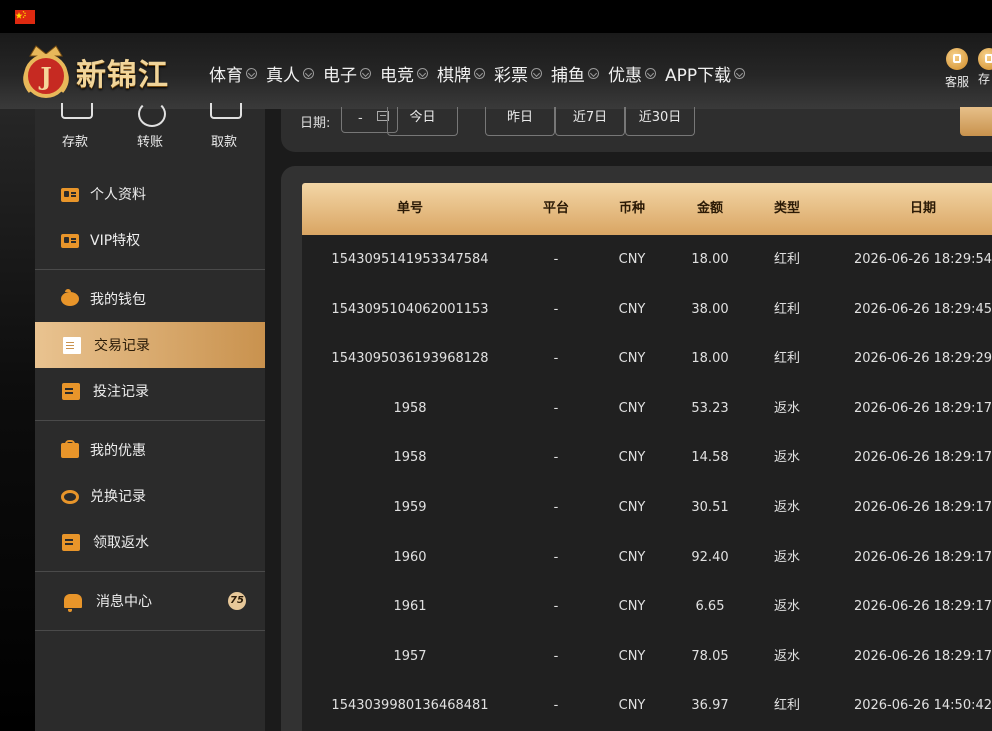 The image size is (992, 731). What do you see at coordinates (70, 448) in the screenshot?
I see `gift-bag-icon` at bounding box center [70, 448].